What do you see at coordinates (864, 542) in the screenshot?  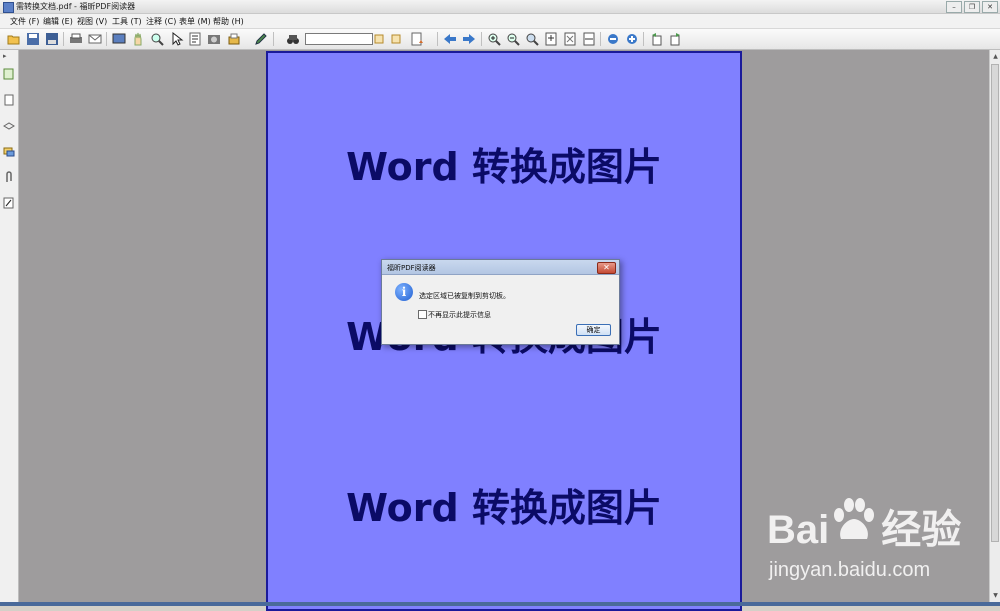 I see `baidu-jingyan-watermark: Bai 经验 jingyan.baidu.com` at bounding box center [864, 542].